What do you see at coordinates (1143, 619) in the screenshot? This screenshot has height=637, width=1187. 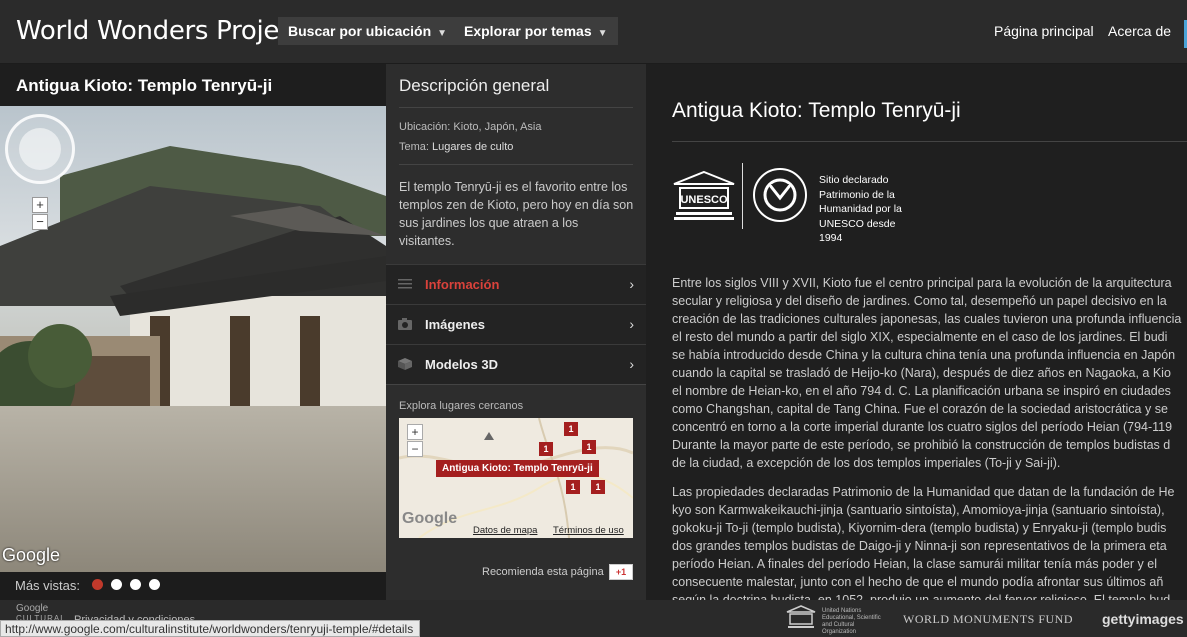 I see `getty-images-link: gettyimages` at bounding box center [1143, 619].